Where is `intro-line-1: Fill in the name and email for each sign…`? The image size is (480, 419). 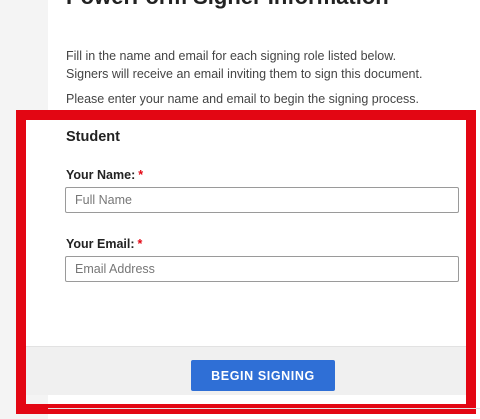 intro-line-1: Fill in the name and email for each sign… is located at coordinates (231, 56).